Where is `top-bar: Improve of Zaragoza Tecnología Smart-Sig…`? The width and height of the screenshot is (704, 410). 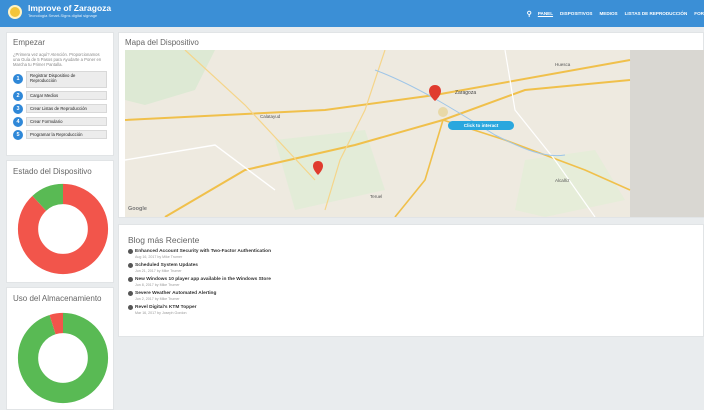
top-bar: Improve of Zaragoza Tecnología Smart-Sig… is located at coordinates (352, 13).